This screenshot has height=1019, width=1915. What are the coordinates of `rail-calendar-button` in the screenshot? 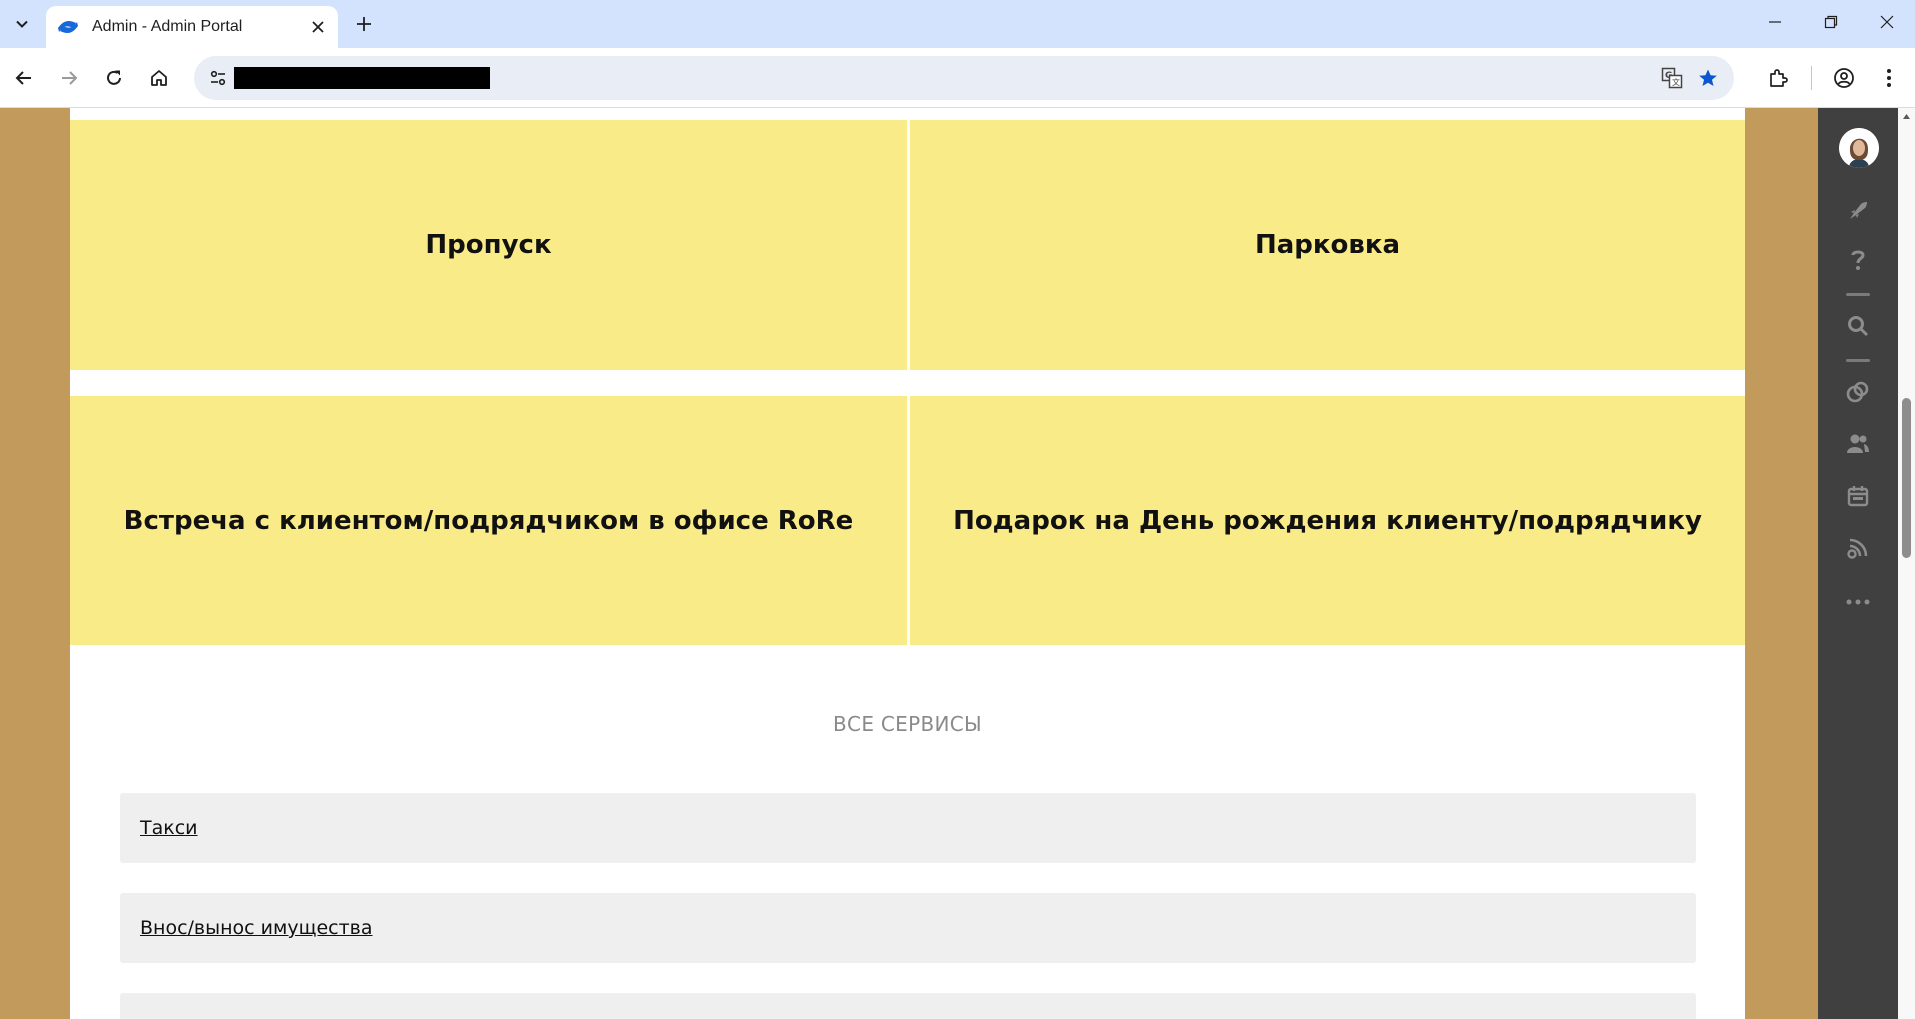 It's located at (1858, 496).